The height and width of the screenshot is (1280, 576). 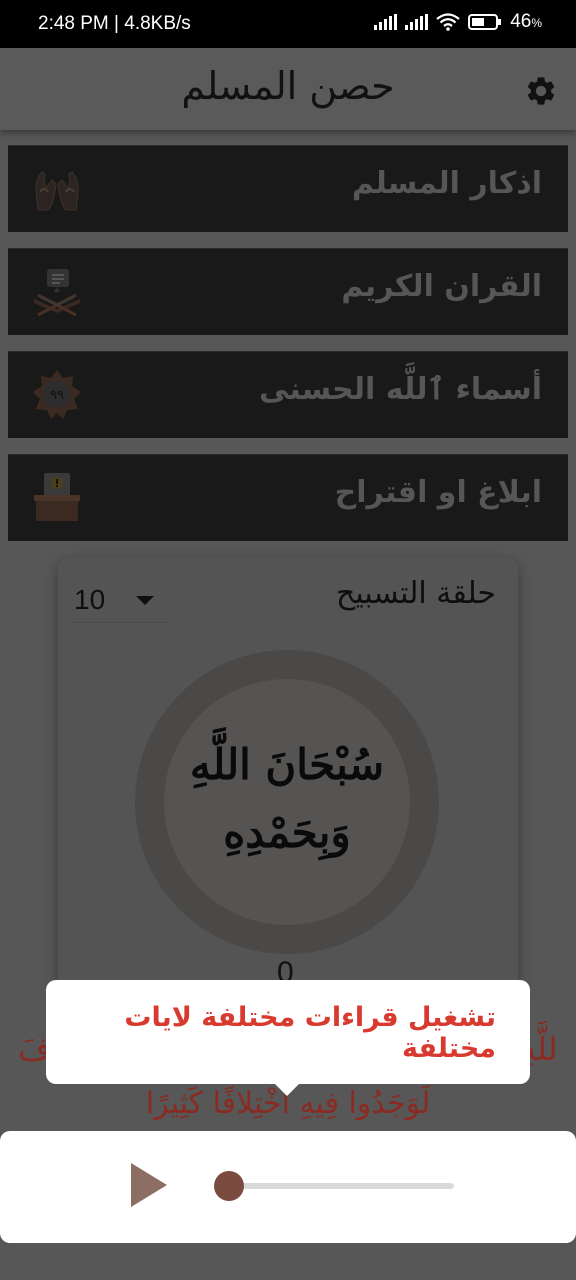 I want to click on seek-bar, so click(x=341, y=1186).